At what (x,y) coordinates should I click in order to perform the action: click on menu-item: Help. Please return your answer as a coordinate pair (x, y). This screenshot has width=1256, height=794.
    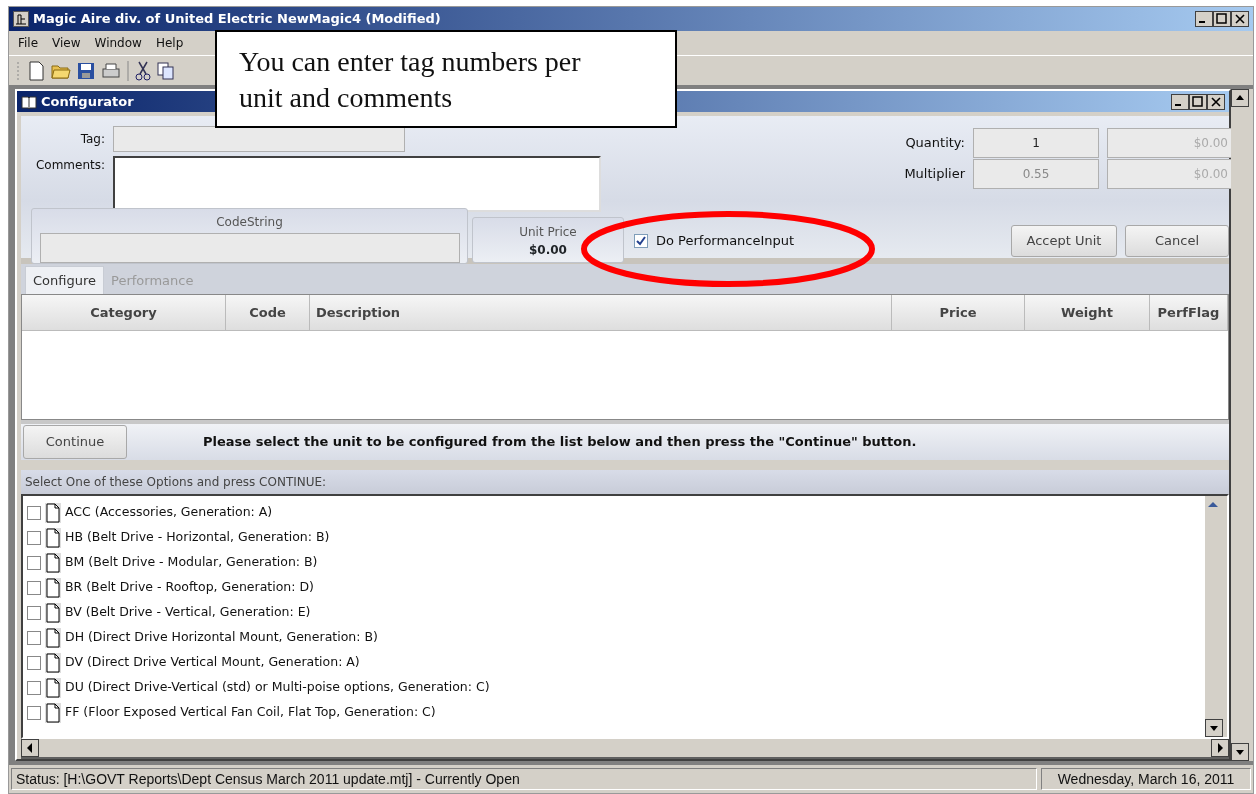
    Looking at the image, I should click on (169, 43).